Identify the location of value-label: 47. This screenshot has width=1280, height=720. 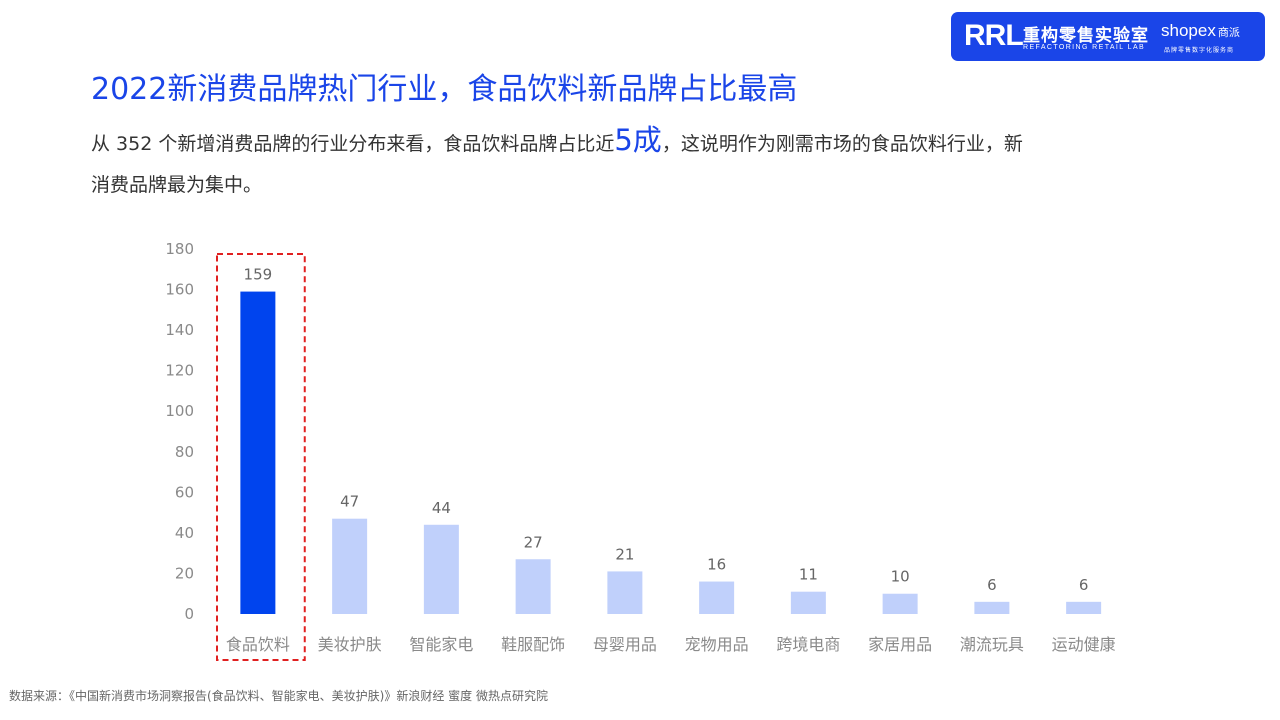
(349, 502).